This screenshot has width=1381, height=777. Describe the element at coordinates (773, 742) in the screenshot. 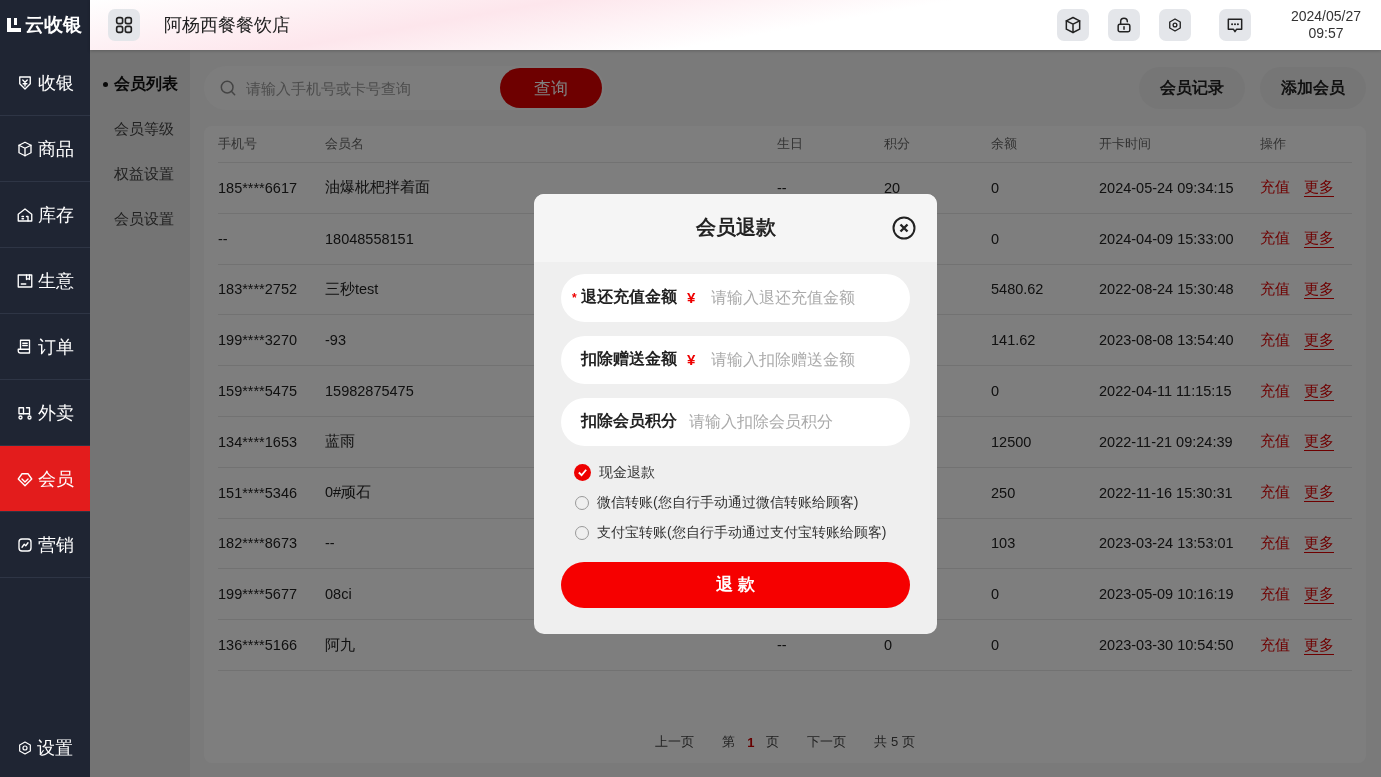

I see `page-label: 页` at that location.